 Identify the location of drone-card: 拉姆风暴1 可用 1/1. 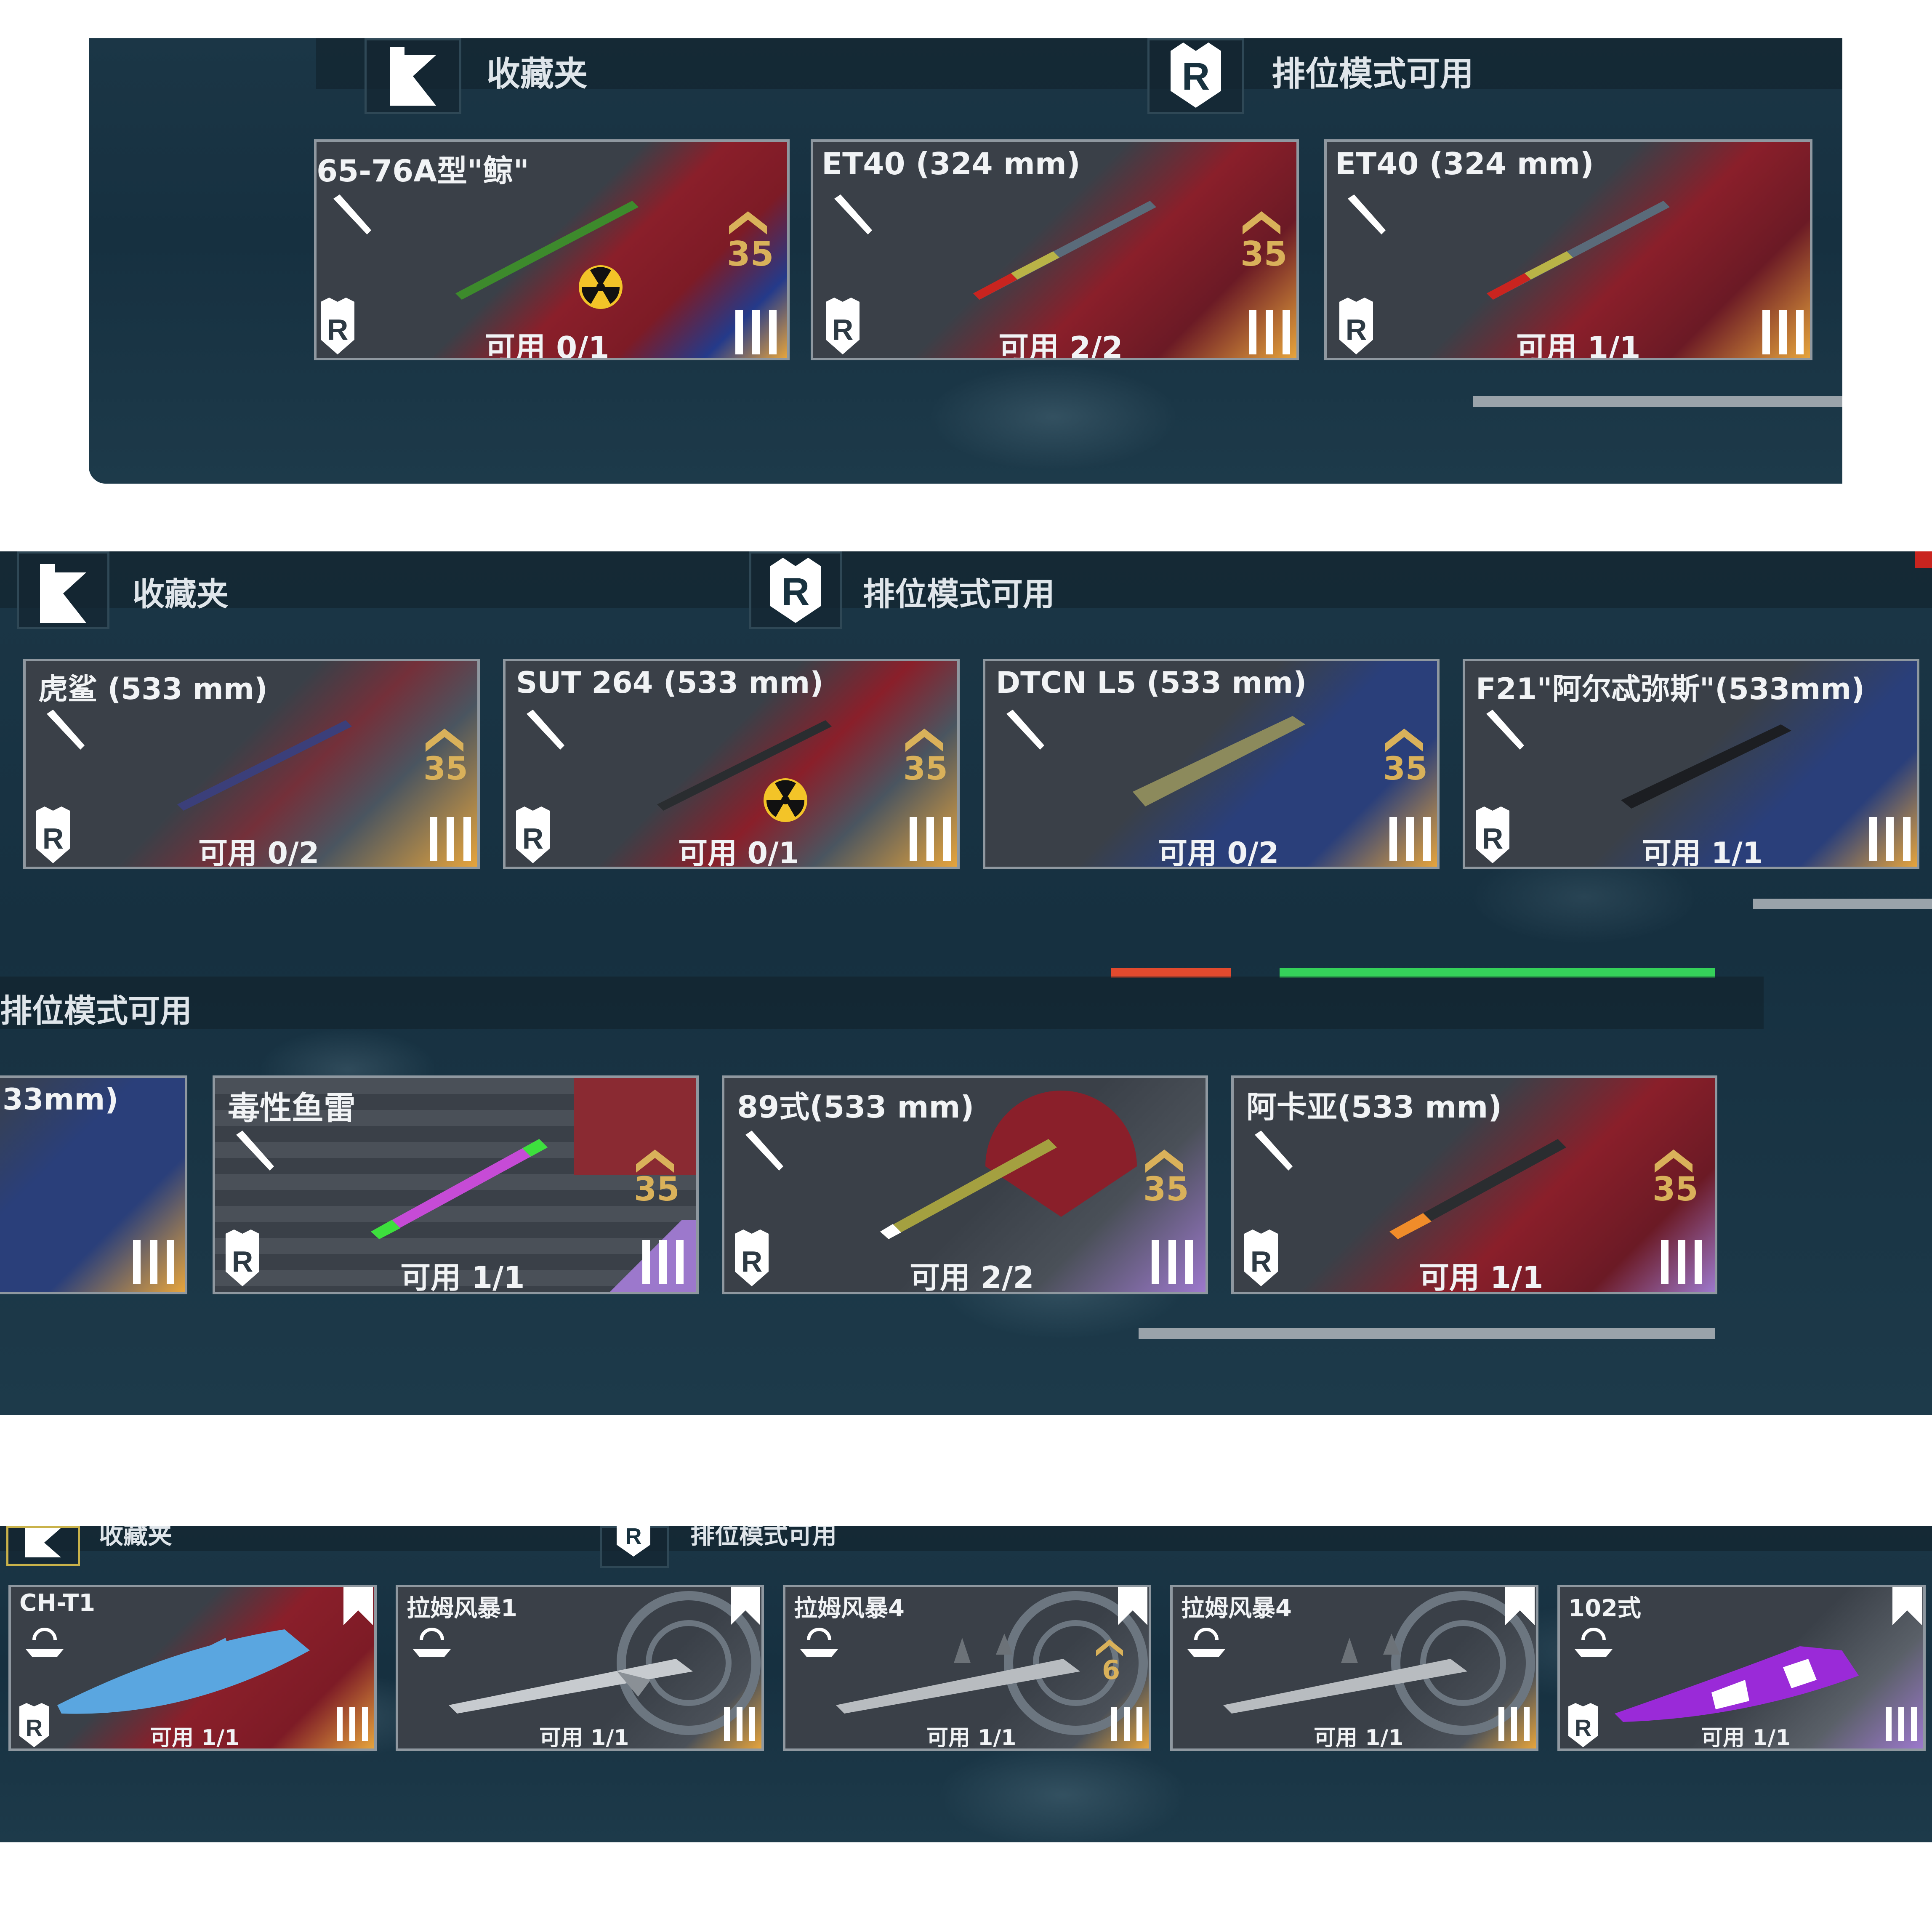
(580, 1668).